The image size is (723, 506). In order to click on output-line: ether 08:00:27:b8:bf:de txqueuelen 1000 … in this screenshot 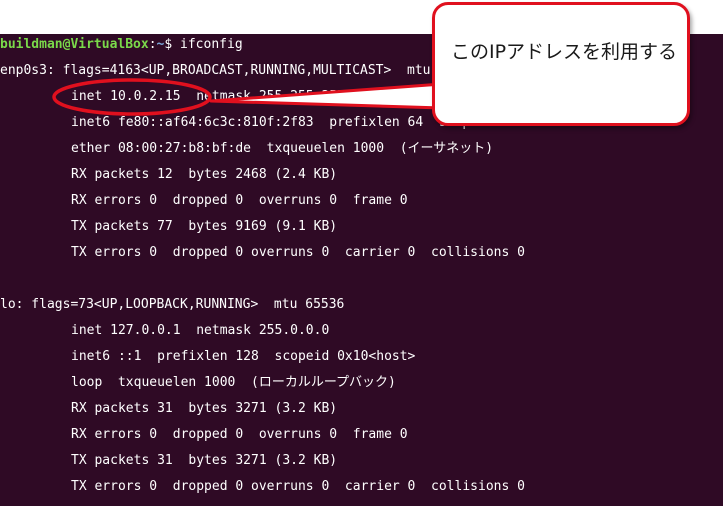, I will do `click(282, 148)`.